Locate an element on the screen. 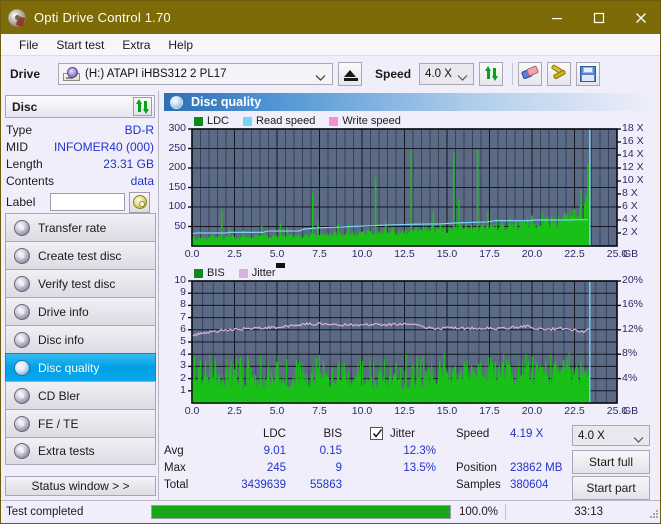 The width and height of the screenshot is (661, 524). stats-header-ldc: LDC is located at coordinates (274, 434).